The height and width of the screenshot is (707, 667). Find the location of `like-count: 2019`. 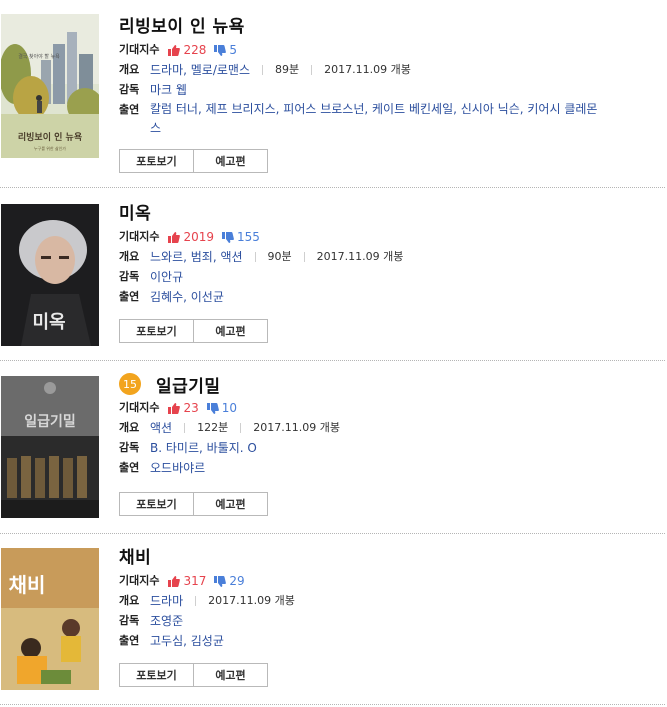

like-count: 2019 is located at coordinates (191, 237).